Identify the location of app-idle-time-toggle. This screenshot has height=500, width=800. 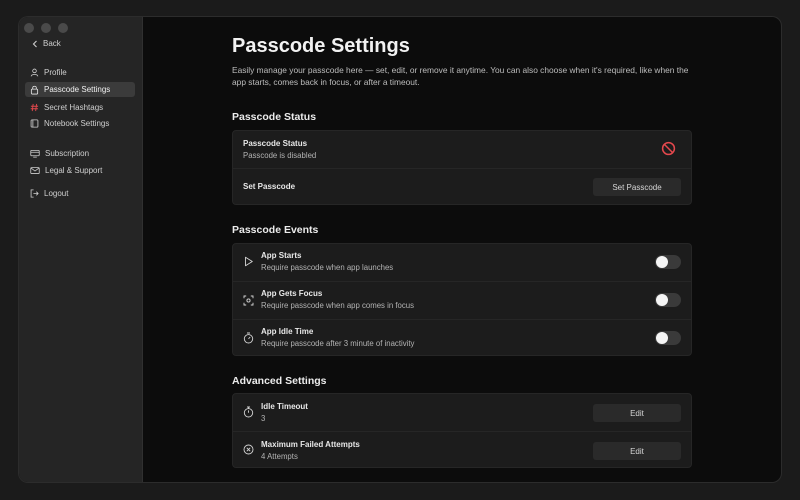
(668, 338).